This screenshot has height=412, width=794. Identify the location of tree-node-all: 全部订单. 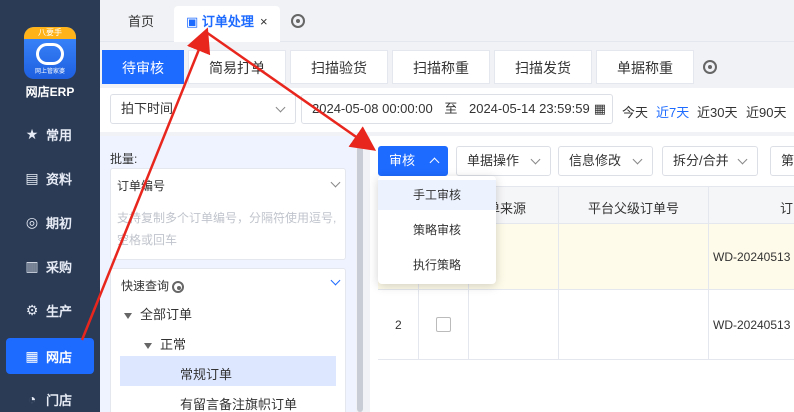
(158, 313).